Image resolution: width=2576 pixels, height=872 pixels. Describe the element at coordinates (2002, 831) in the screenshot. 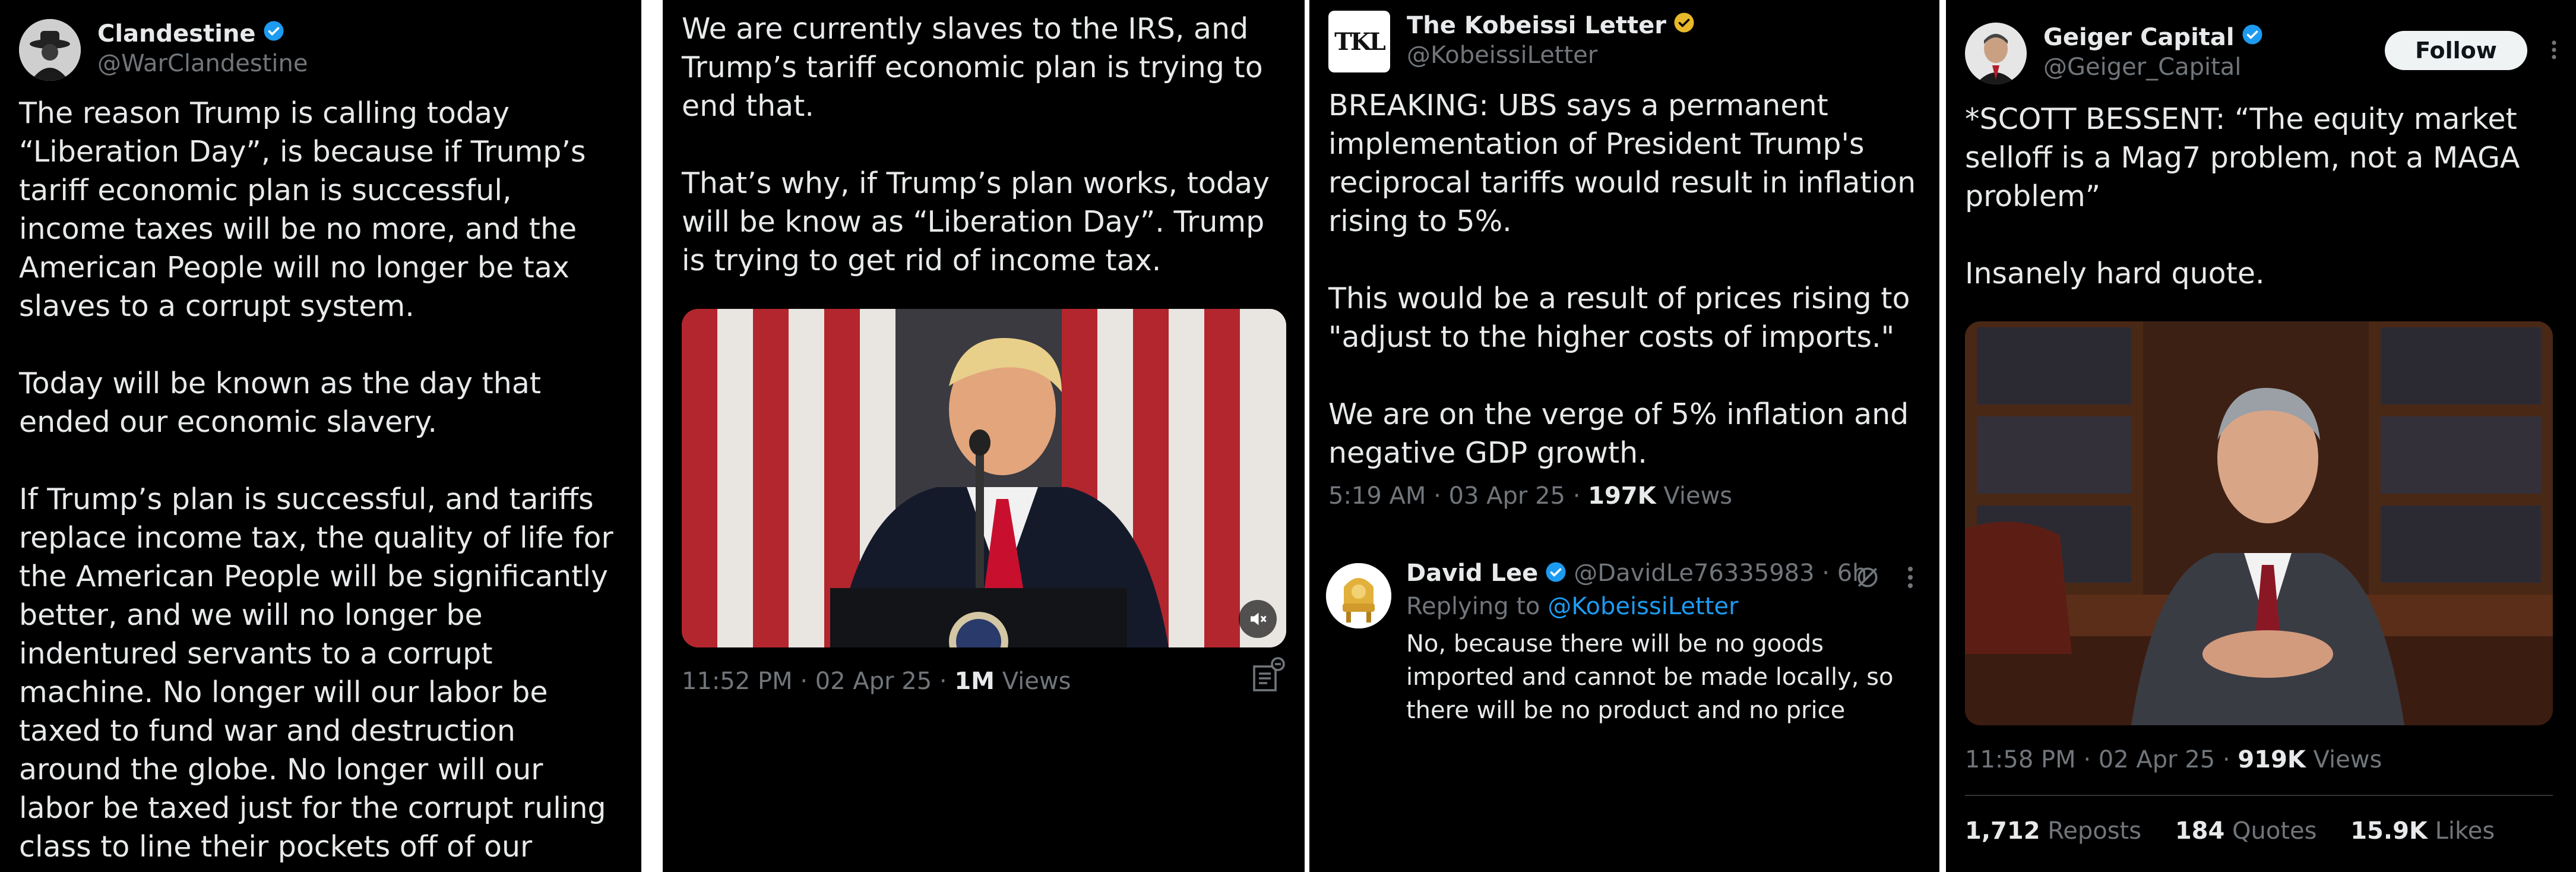

I see `reposts-count: 1,712` at that location.